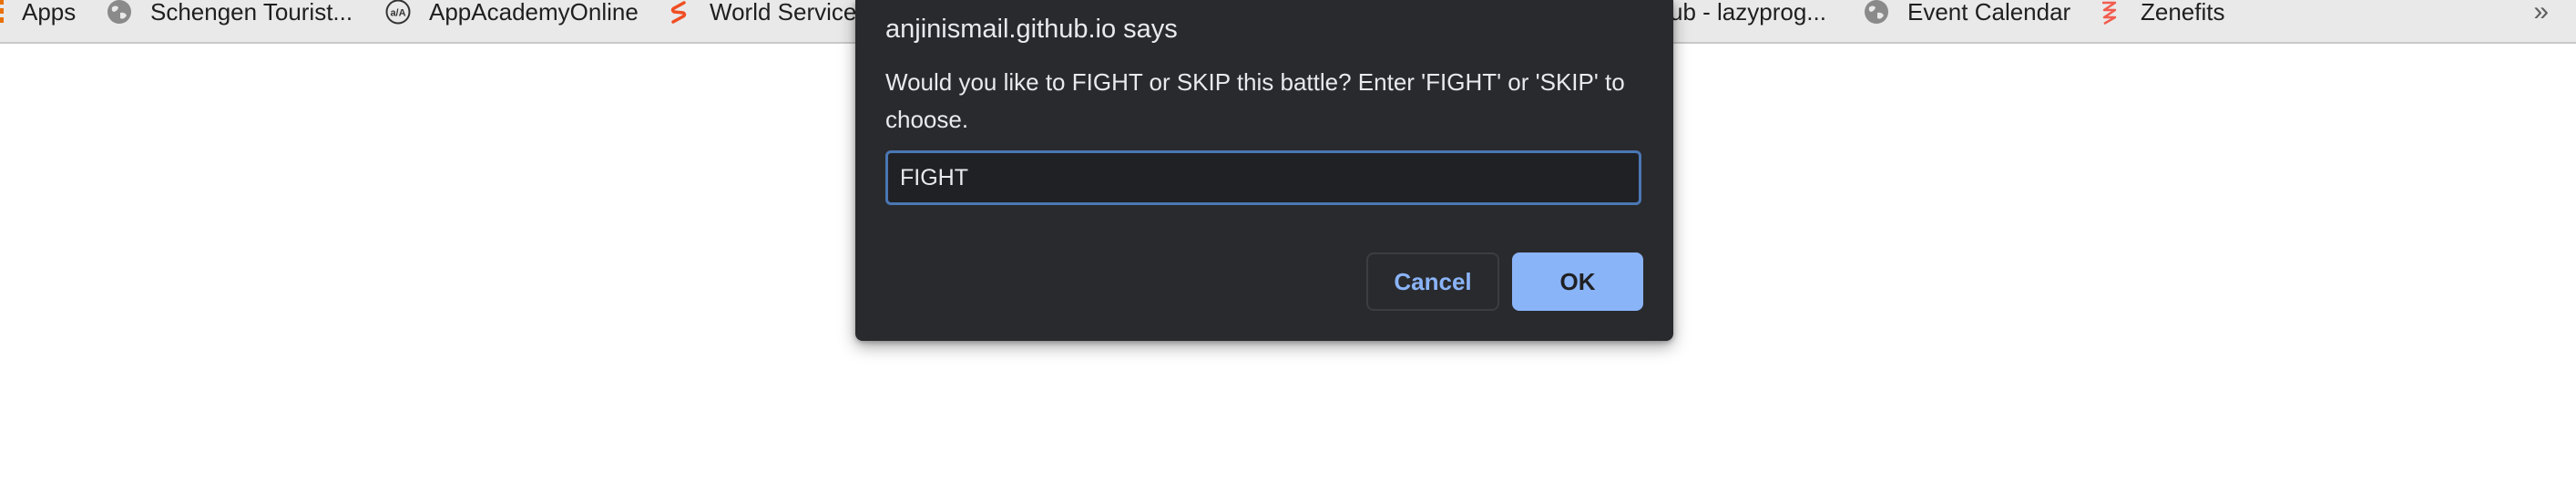  I want to click on bookmark-appacademyonline: a/A AppAcademyOnline, so click(512, 13).